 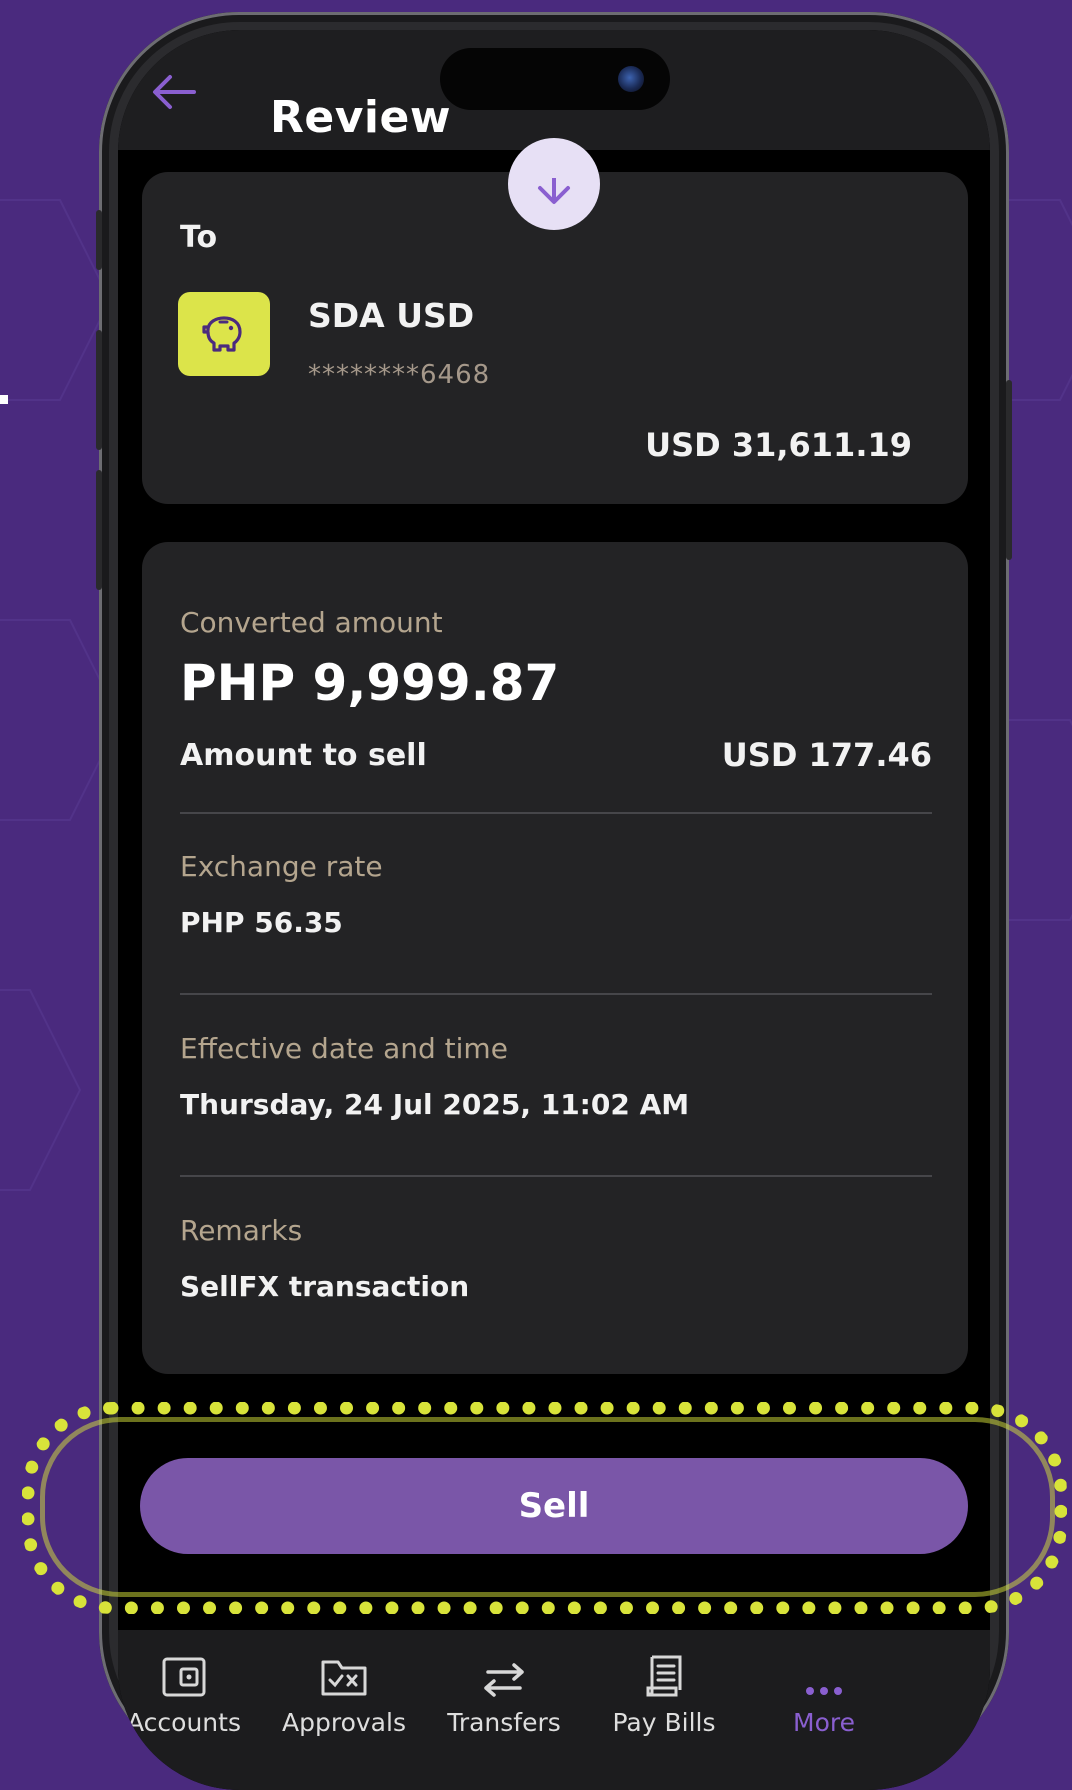 What do you see at coordinates (311, 622) in the screenshot?
I see `converted-amount-label: Converted amount` at bounding box center [311, 622].